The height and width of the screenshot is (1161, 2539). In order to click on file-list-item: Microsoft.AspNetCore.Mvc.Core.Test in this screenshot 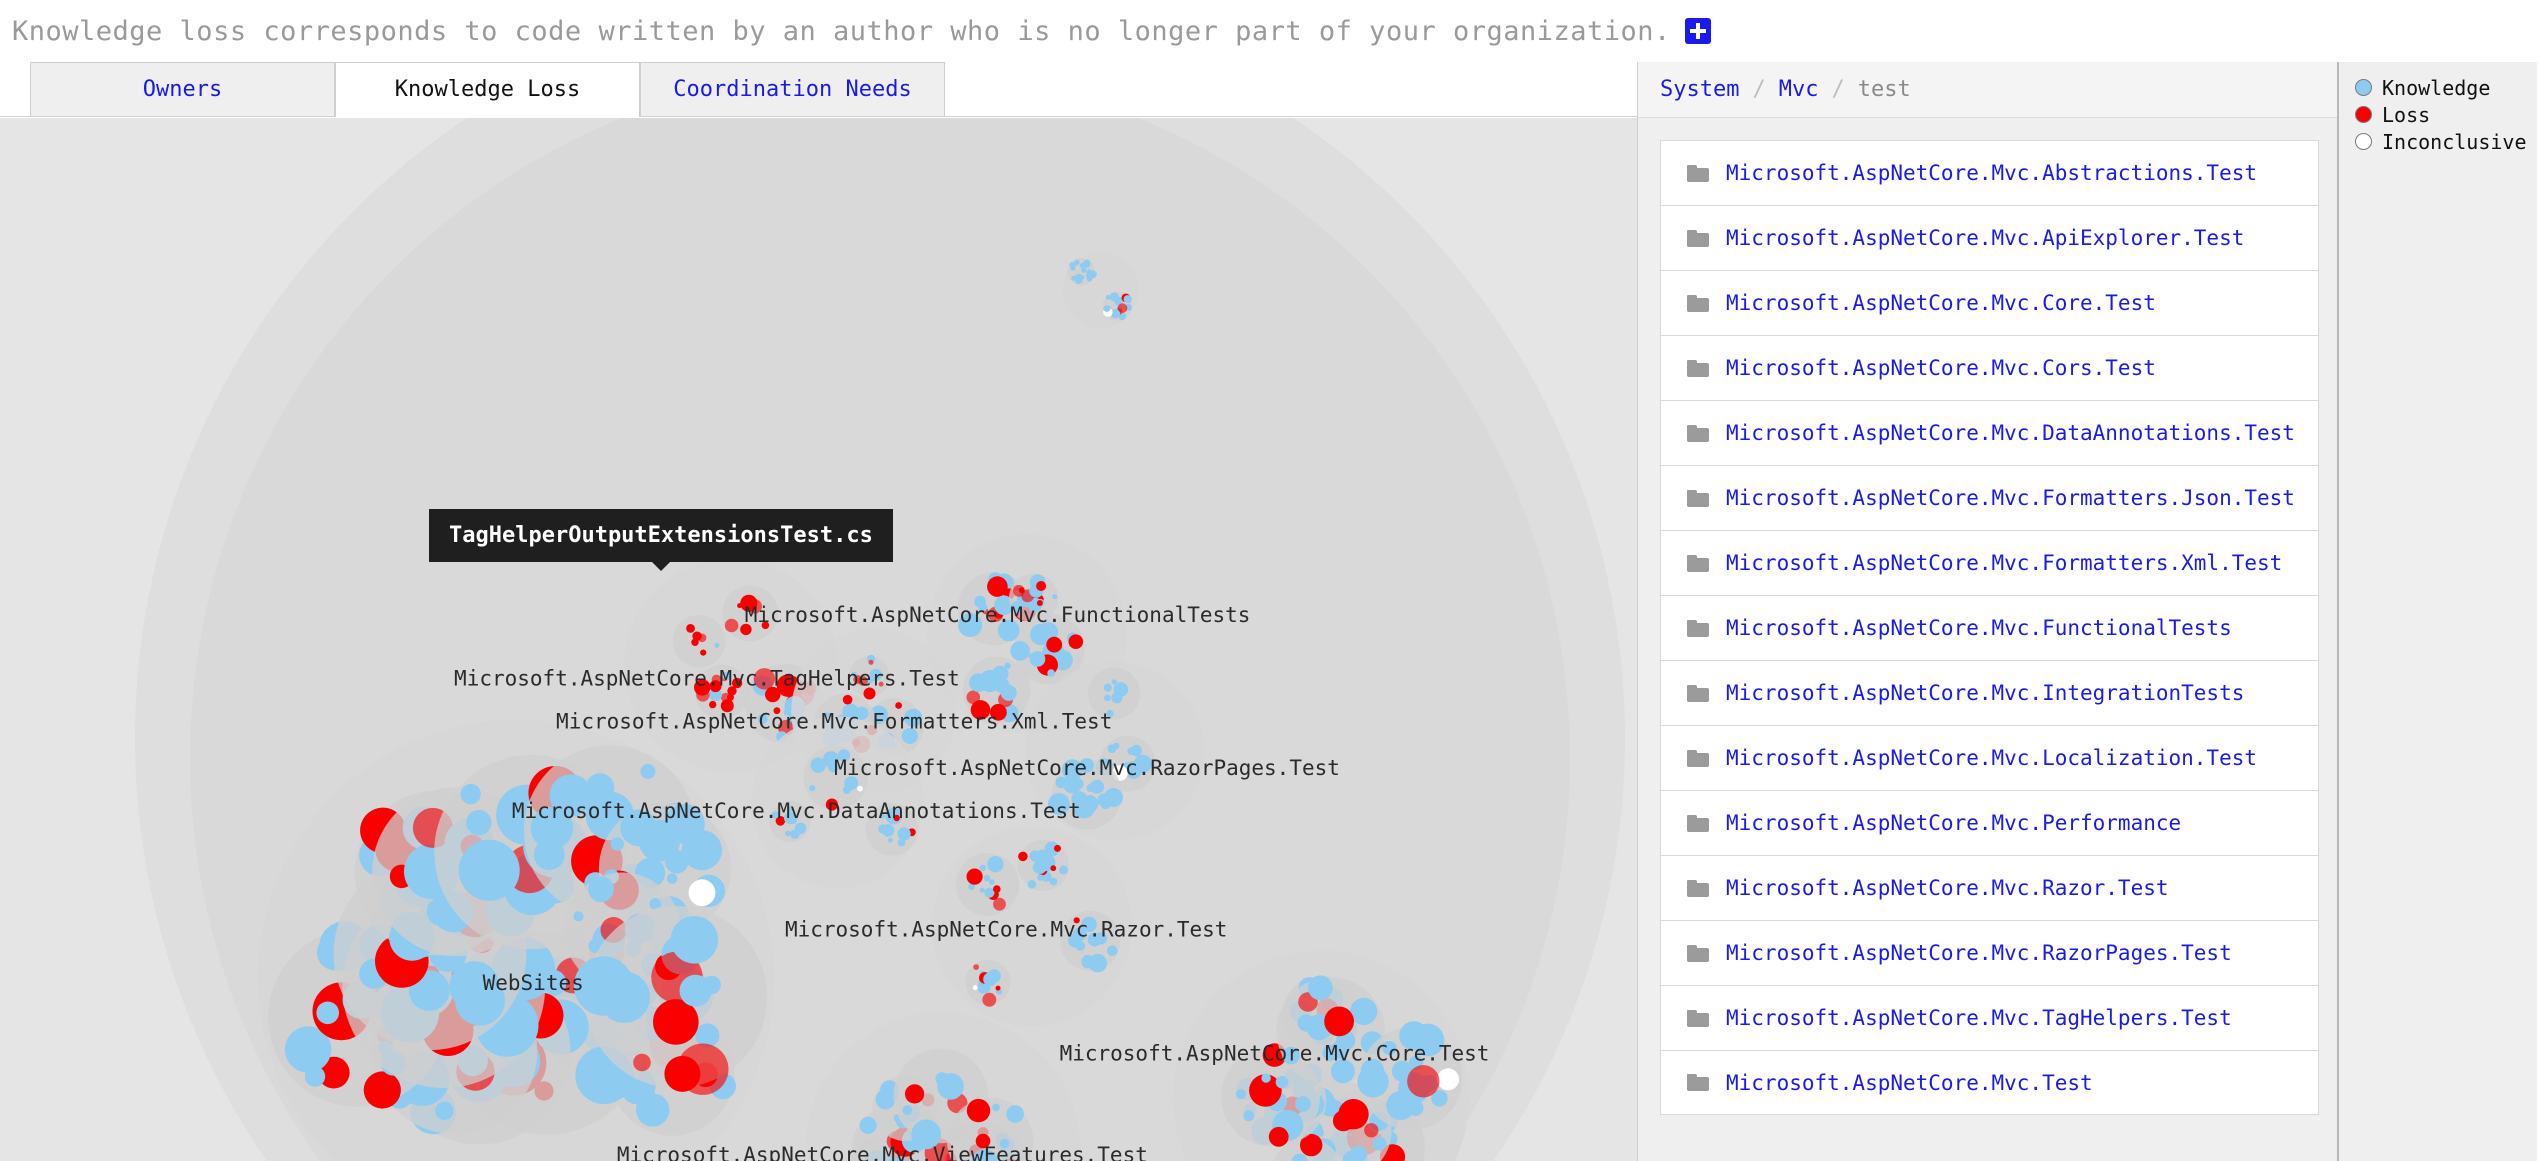, I will do `click(1989, 302)`.